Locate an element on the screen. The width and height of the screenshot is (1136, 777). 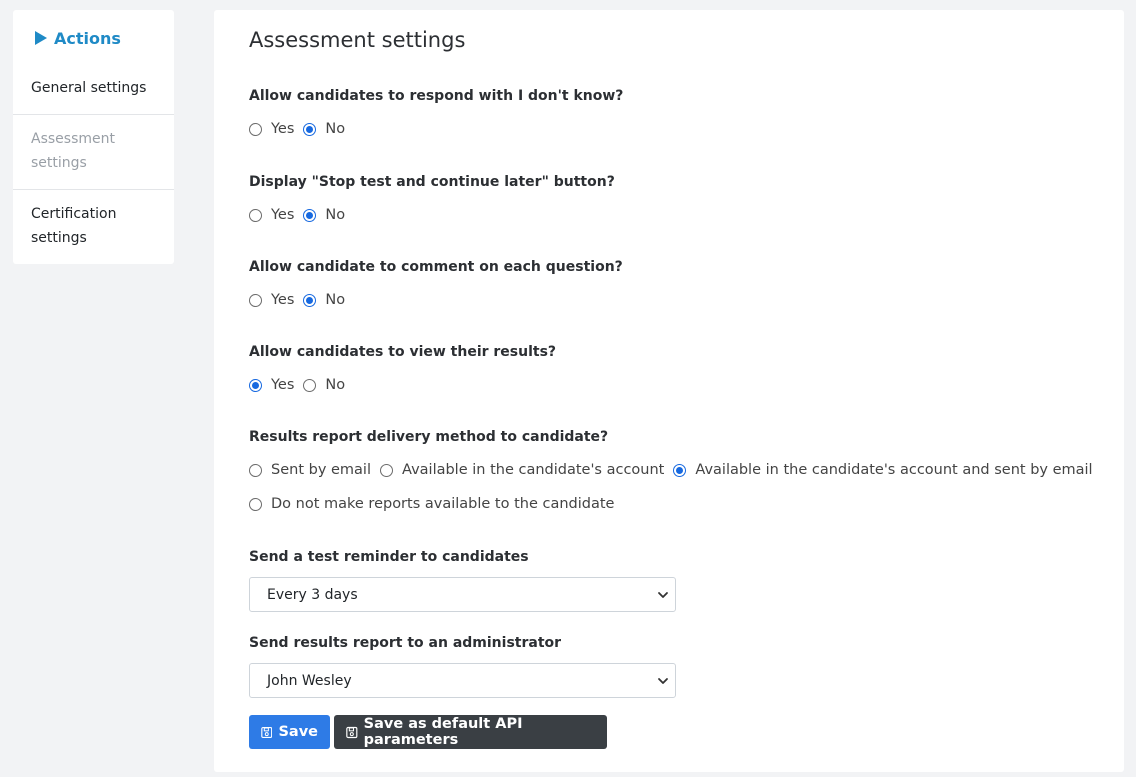
play-icon is located at coordinates (41, 38).